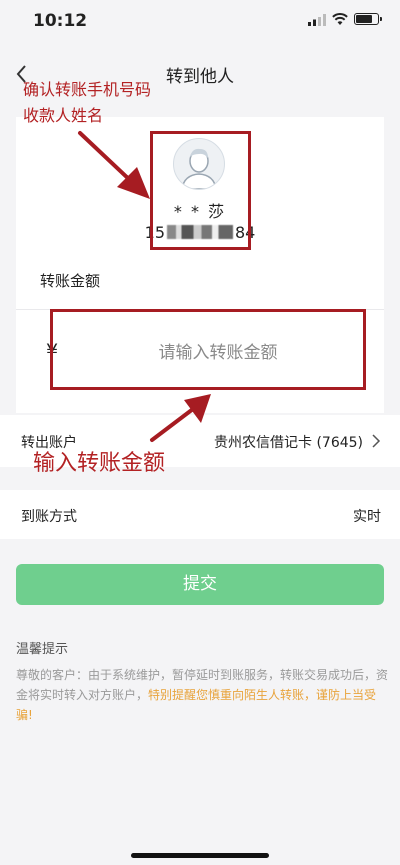 This screenshot has height=865, width=400. I want to click on status-time: 10:12, so click(60, 21).